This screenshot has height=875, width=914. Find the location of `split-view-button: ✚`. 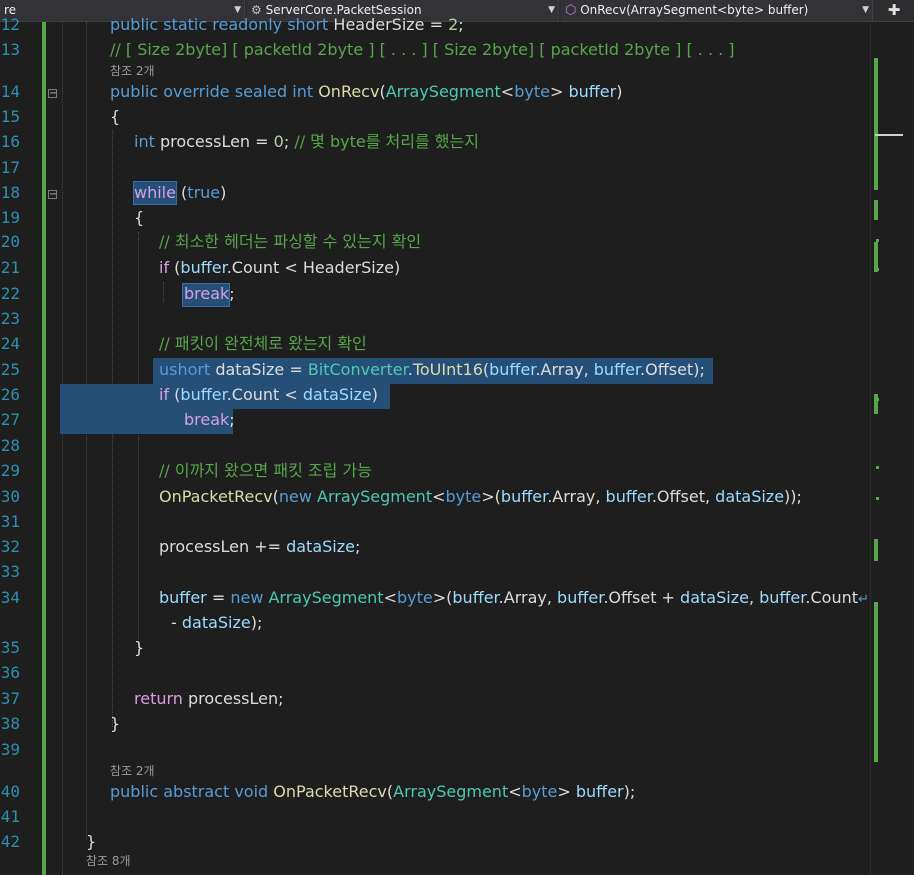

split-view-button: ✚ is located at coordinates (894, 10).